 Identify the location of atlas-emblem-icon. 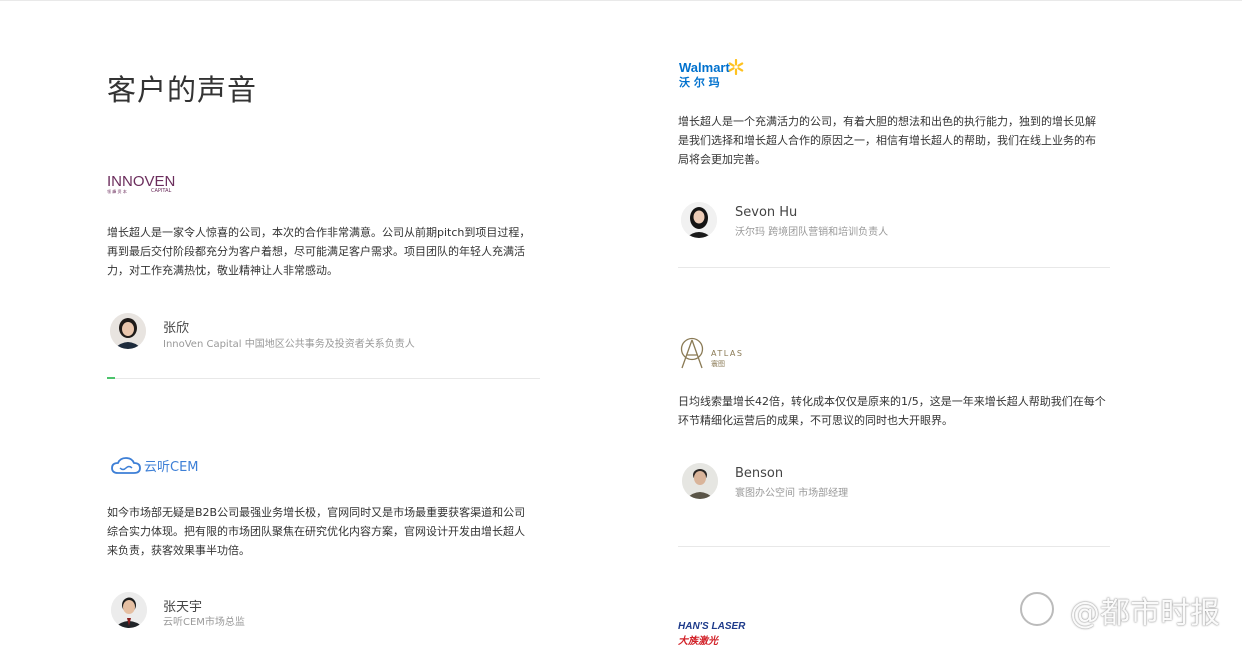
(692, 353).